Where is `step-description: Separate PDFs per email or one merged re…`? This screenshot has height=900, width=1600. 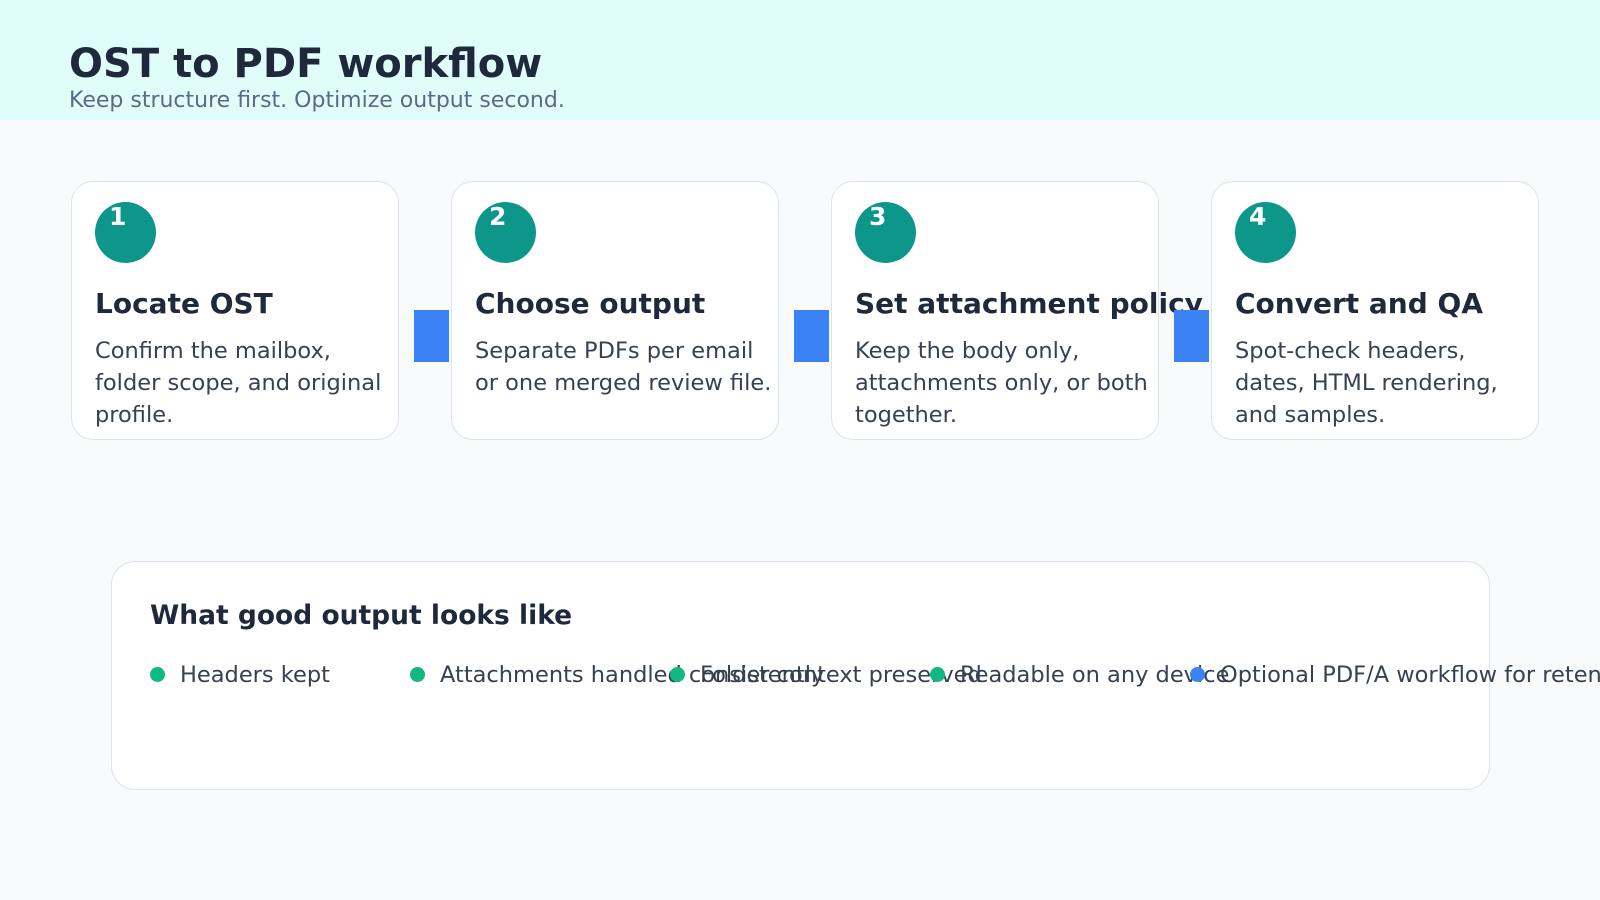
step-description: Separate PDFs per email or one merged re… is located at coordinates (623, 367).